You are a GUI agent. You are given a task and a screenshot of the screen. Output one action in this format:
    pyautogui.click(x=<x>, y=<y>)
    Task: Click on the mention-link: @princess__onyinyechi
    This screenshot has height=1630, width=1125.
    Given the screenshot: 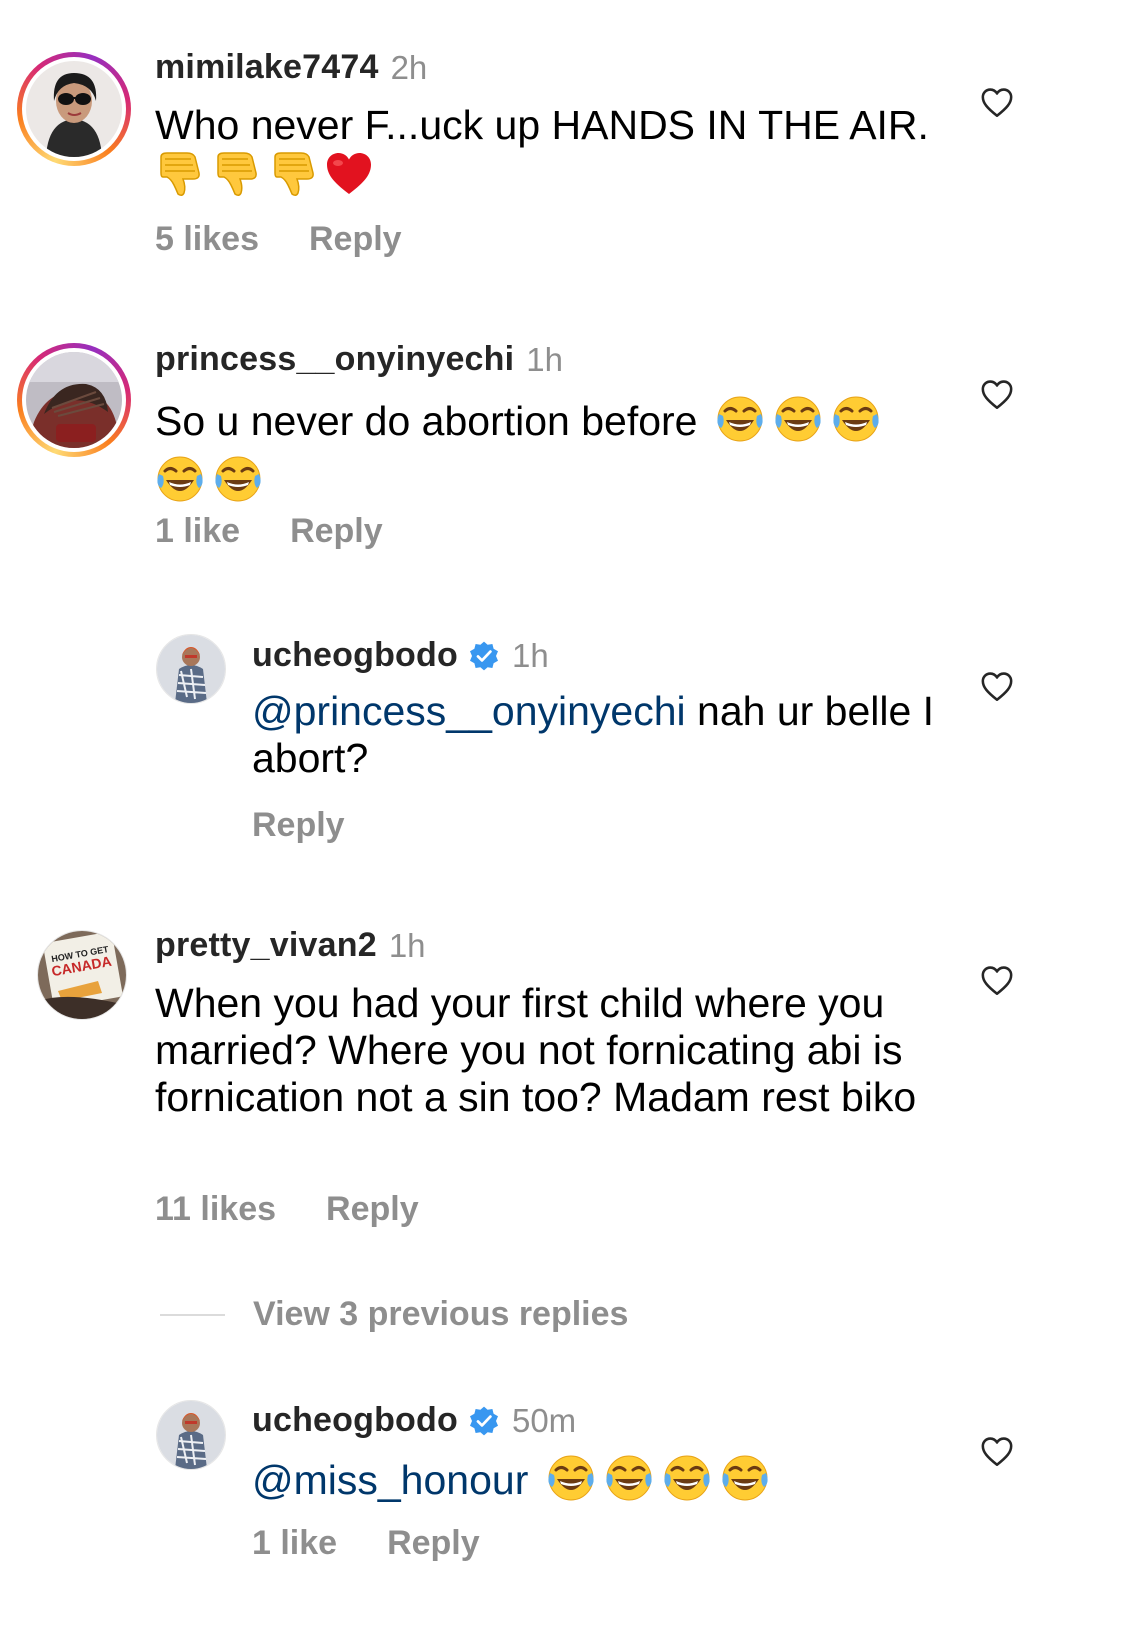 What is the action you would take?
    pyautogui.click(x=469, y=711)
    